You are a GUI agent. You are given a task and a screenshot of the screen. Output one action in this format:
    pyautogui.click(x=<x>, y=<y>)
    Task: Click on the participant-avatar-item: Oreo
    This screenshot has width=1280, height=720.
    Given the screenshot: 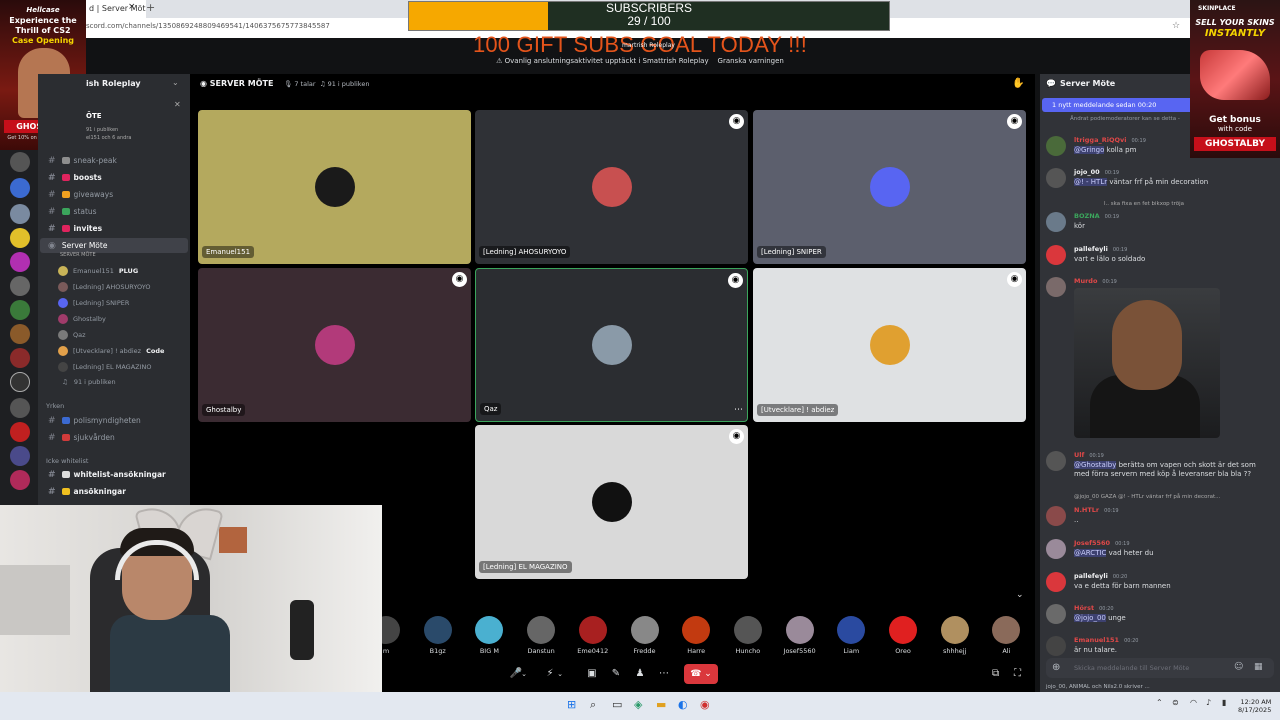 What is the action you would take?
    pyautogui.click(x=903, y=635)
    